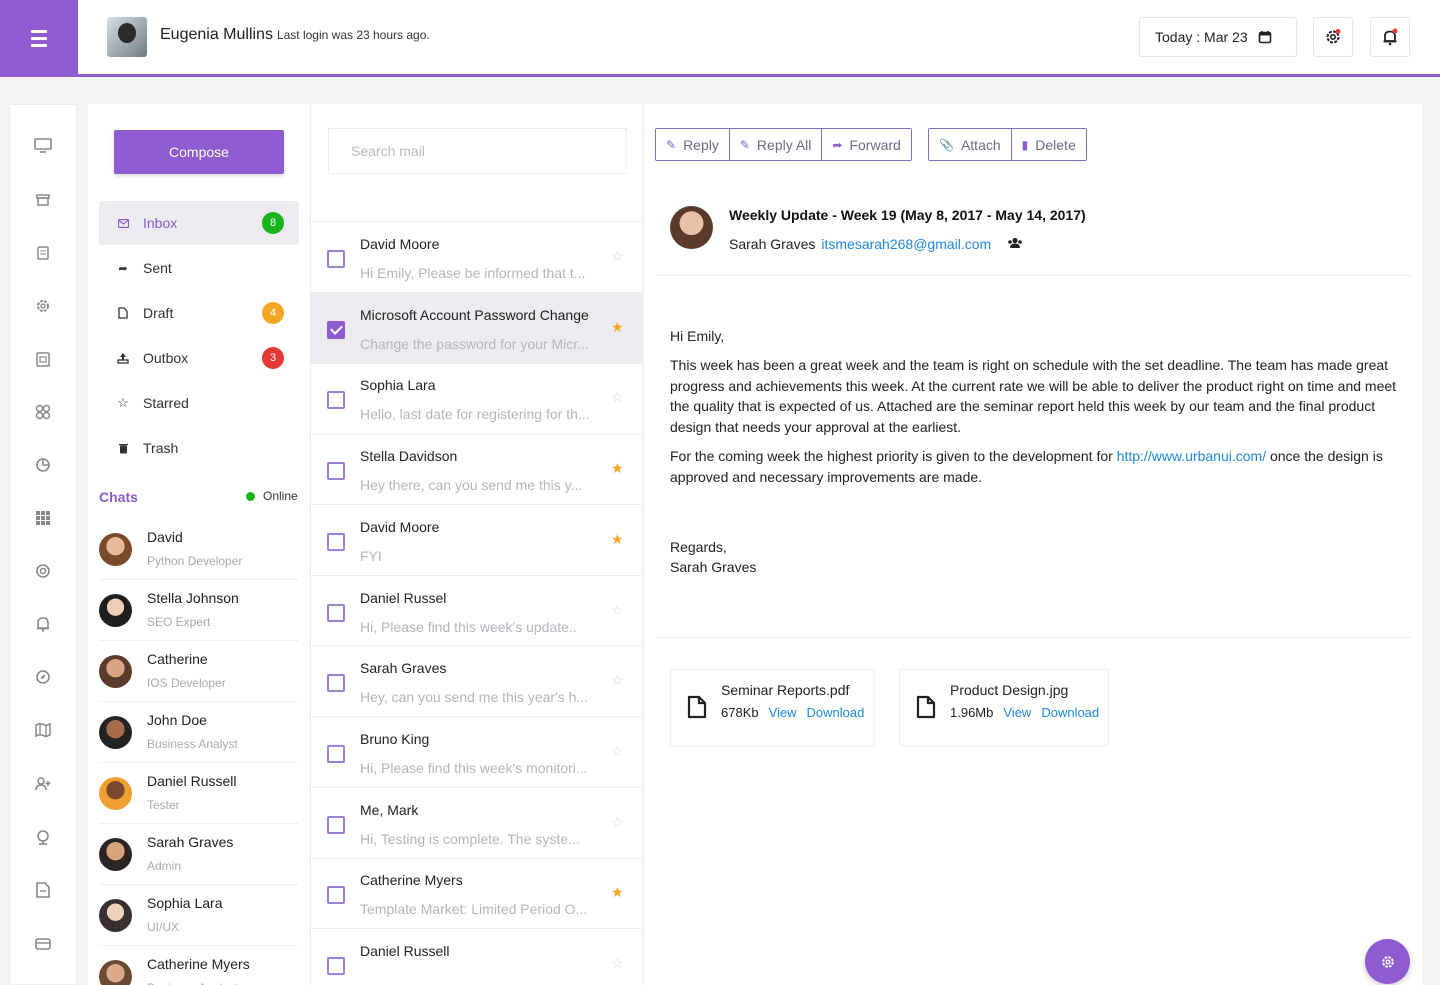 This screenshot has height=985, width=1440. What do you see at coordinates (43, 784) in the screenshot?
I see `user-plus-icon` at bounding box center [43, 784].